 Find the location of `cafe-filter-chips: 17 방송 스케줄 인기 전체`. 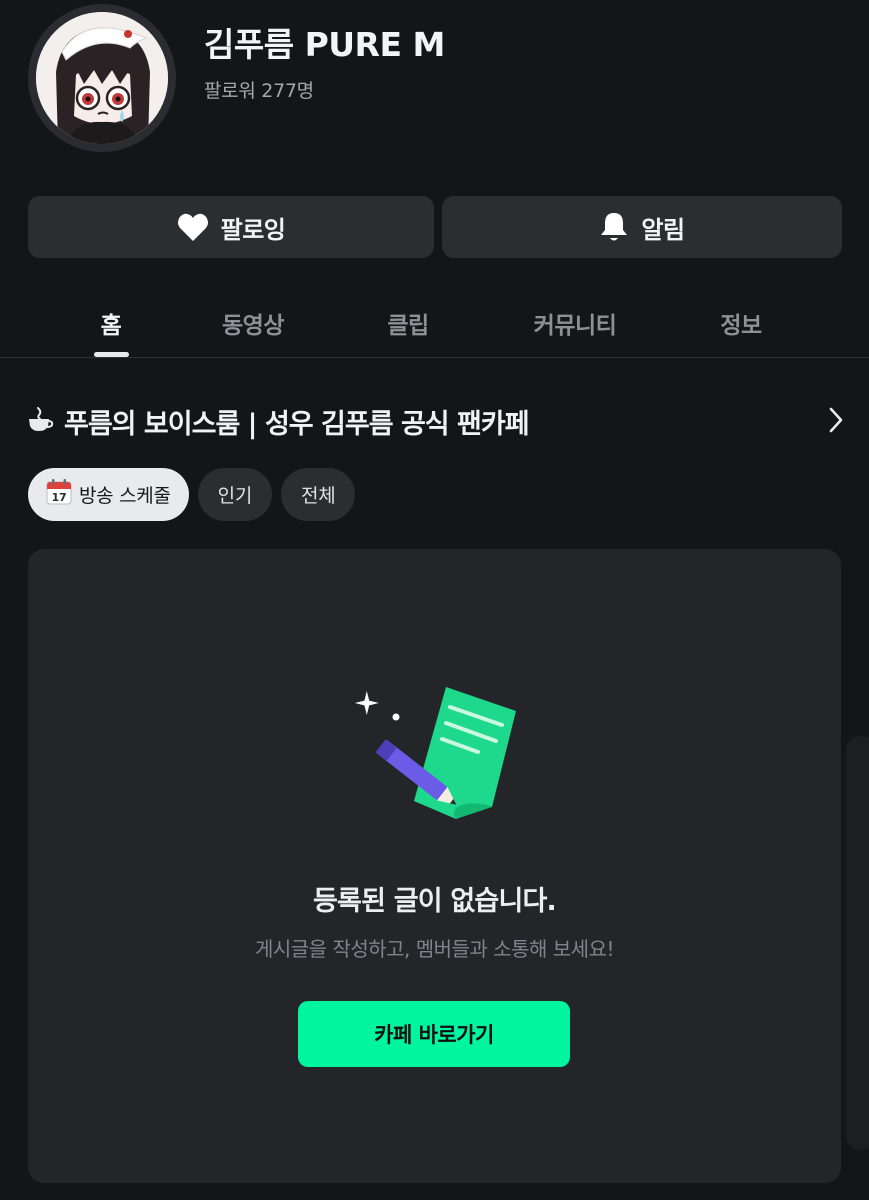

cafe-filter-chips: 17 방송 스케줄 인기 전체 is located at coordinates (192, 494).